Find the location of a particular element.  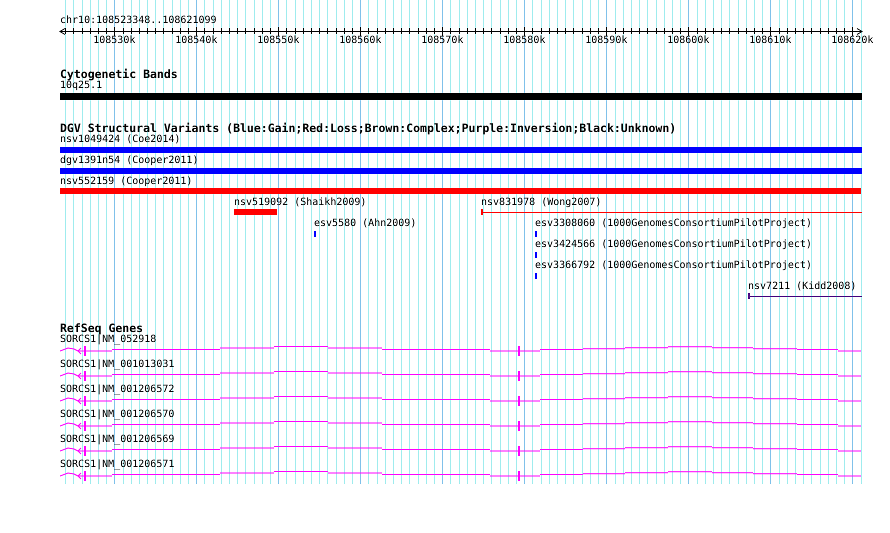

ruler-tick-label: 108560k is located at coordinates (360, 41).